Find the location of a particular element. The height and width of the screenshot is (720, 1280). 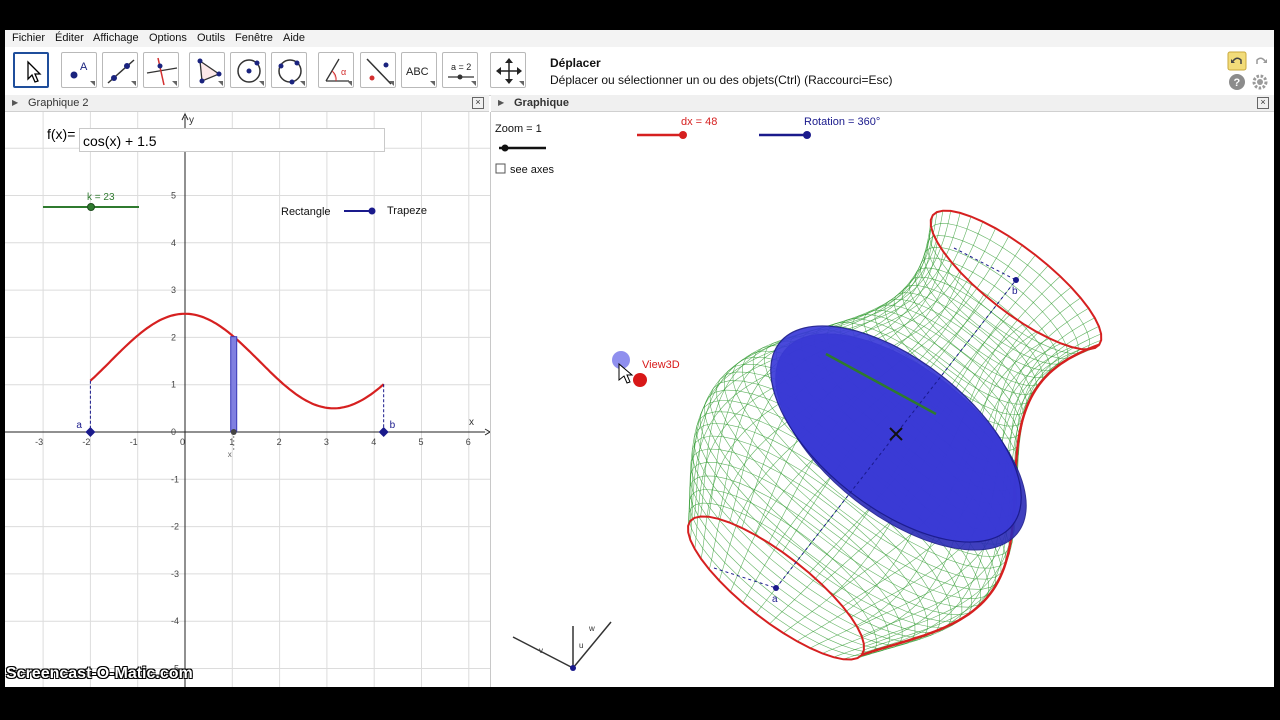

x-tick-label: 0 is located at coordinates (182, 442).